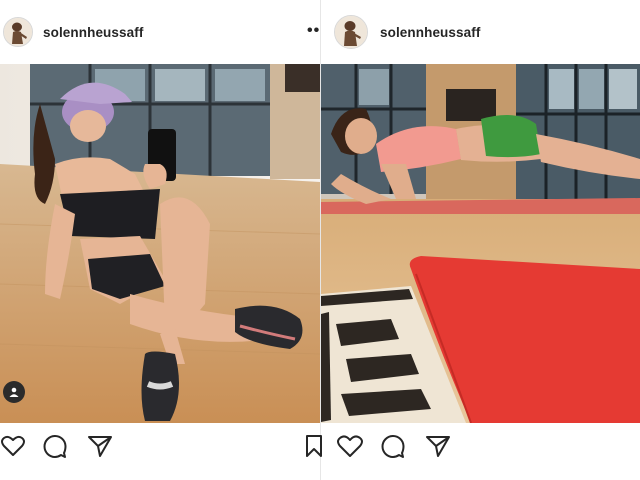 The height and width of the screenshot is (480, 640). What do you see at coordinates (14, 392) in the screenshot?
I see `user-tag-icon` at bounding box center [14, 392].